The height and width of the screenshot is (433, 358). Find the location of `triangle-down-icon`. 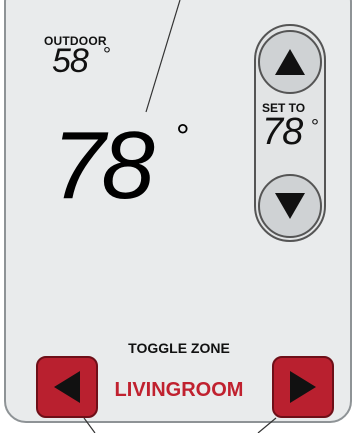

triangle-down-icon is located at coordinates (290, 206).